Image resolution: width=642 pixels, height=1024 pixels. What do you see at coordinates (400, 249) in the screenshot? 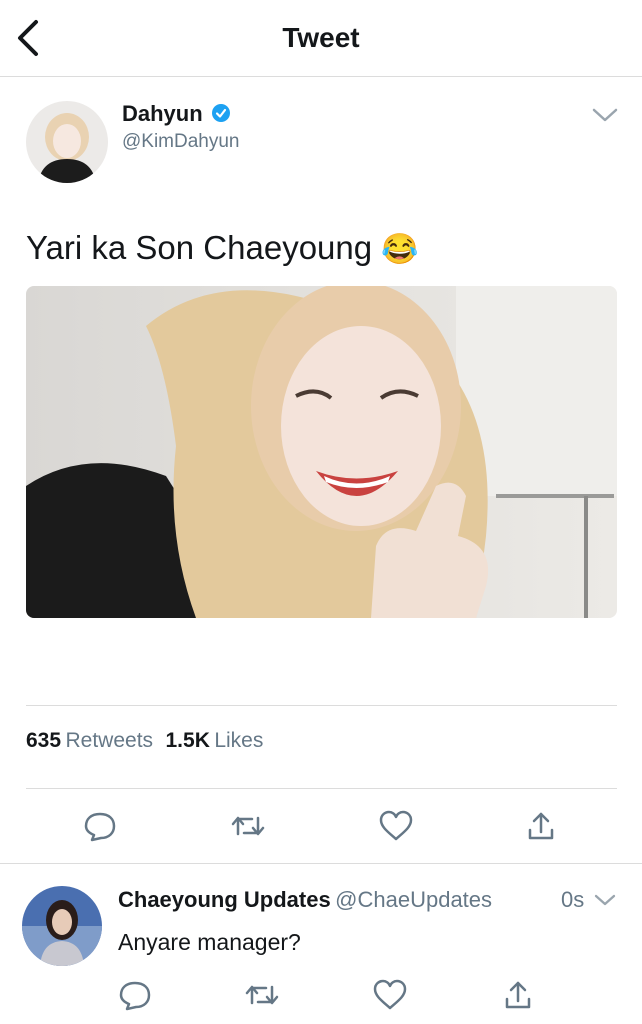
I see `laughing-emoji: 😂` at bounding box center [400, 249].